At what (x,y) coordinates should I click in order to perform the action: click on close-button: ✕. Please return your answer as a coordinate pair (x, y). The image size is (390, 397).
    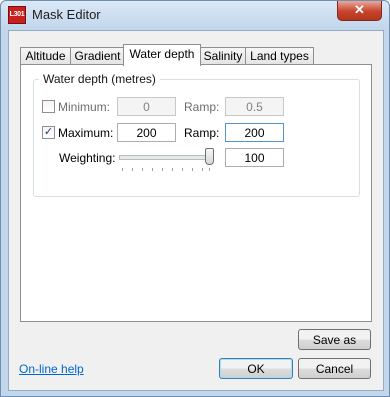
    Looking at the image, I should click on (359, 11).